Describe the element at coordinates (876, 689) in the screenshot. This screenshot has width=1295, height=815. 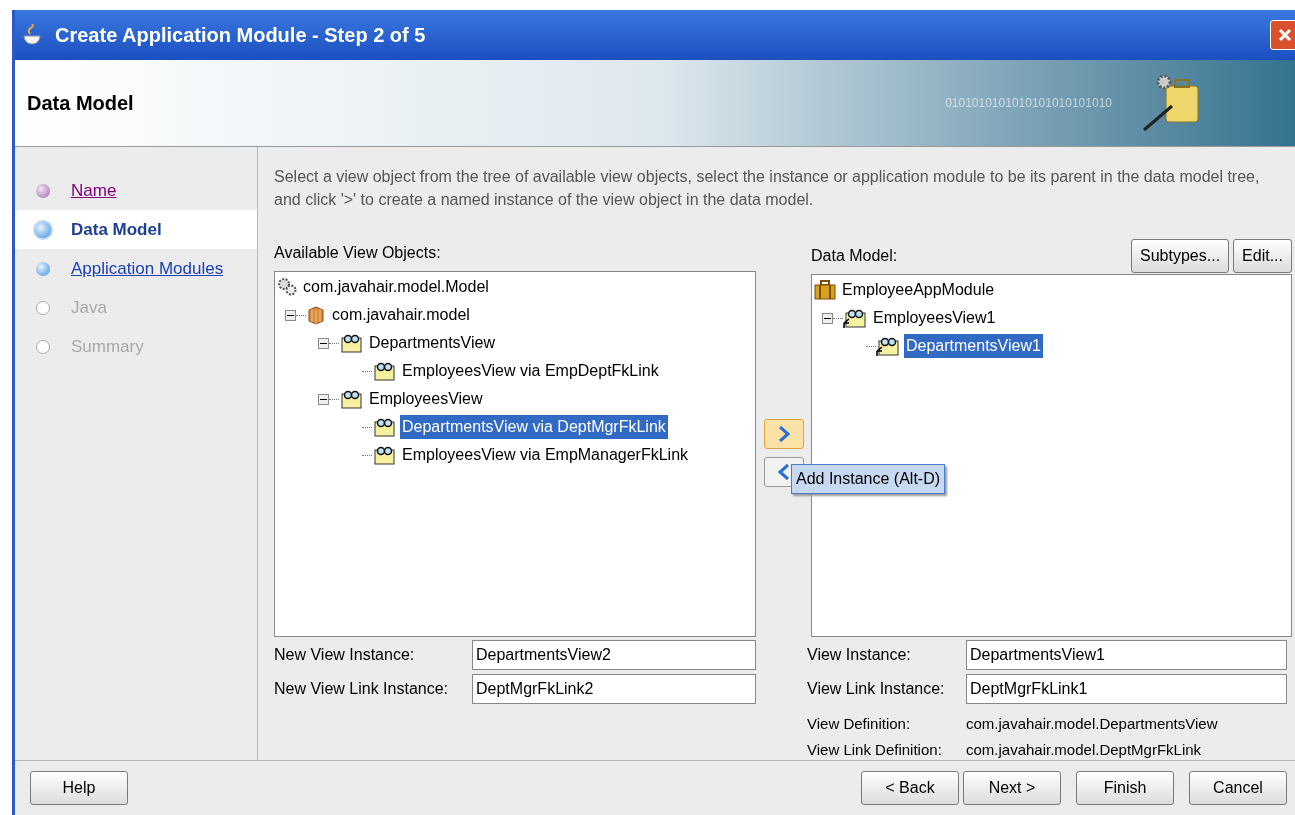
I see `field-label: View Link Instance:` at that location.